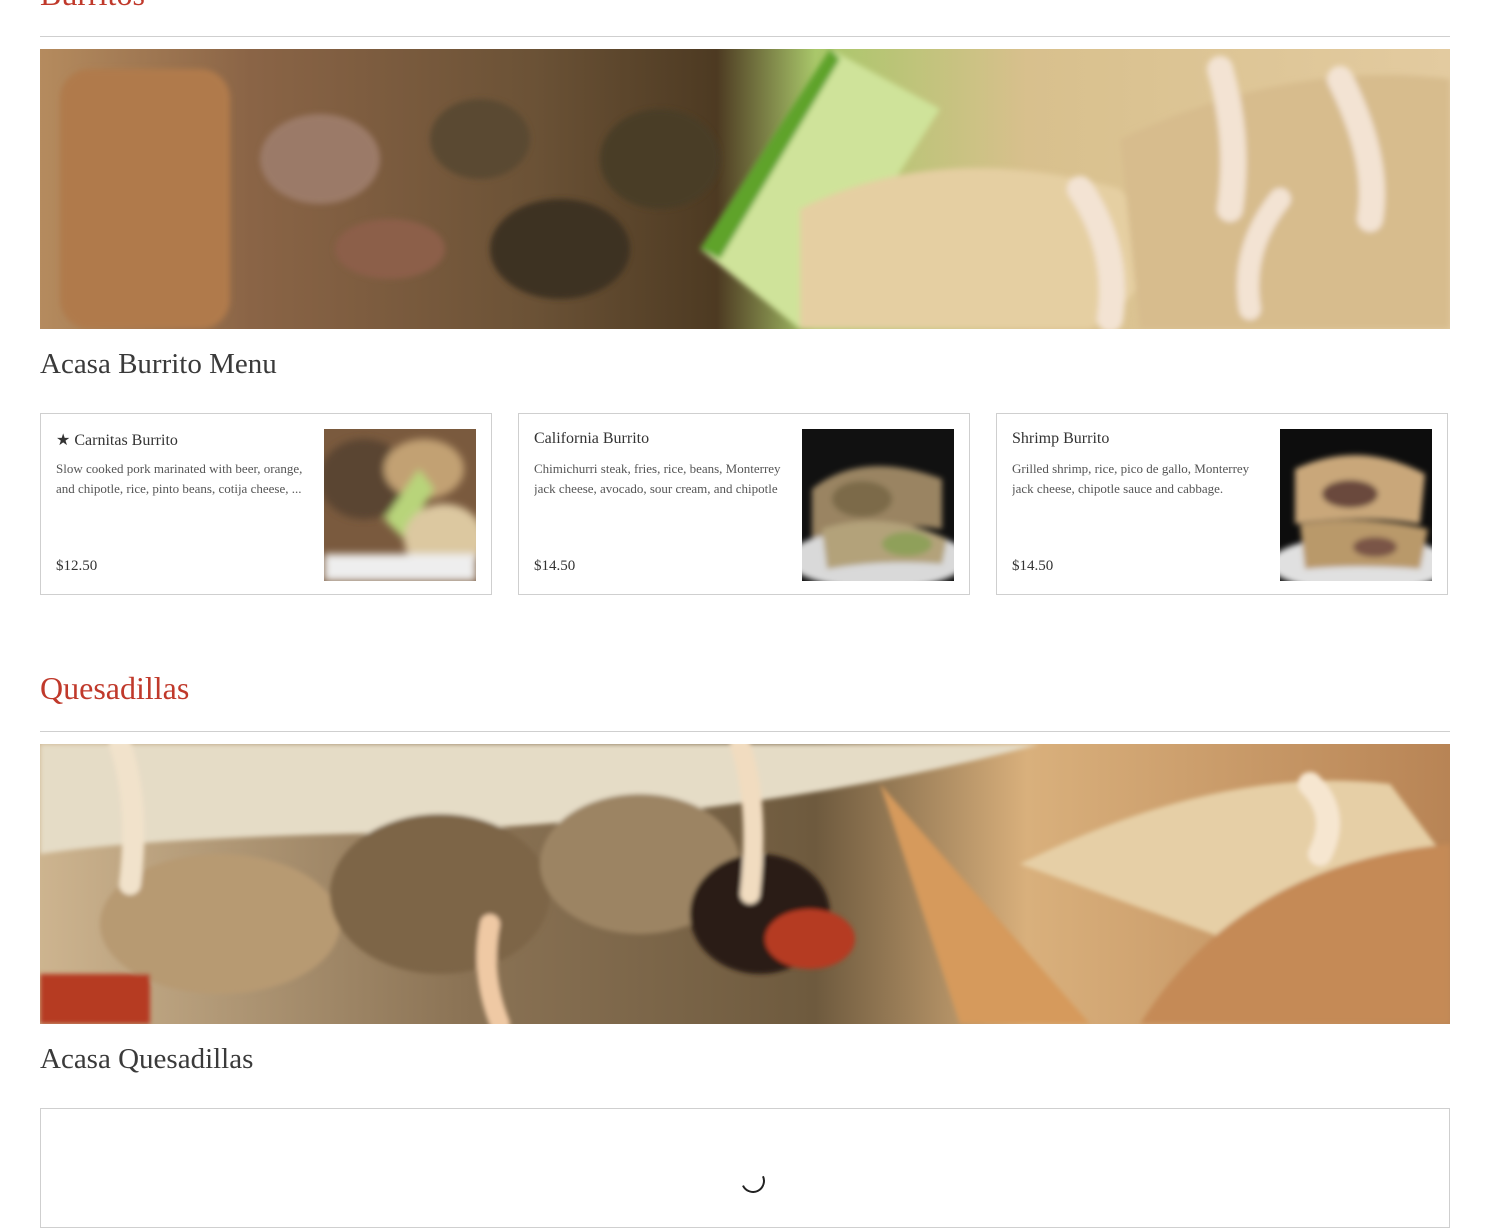 The height and width of the screenshot is (1228, 1490). Describe the element at coordinates (1061, 438) in the screenshot. I see `menu-item-name: Shrimp Burrito` at that location.